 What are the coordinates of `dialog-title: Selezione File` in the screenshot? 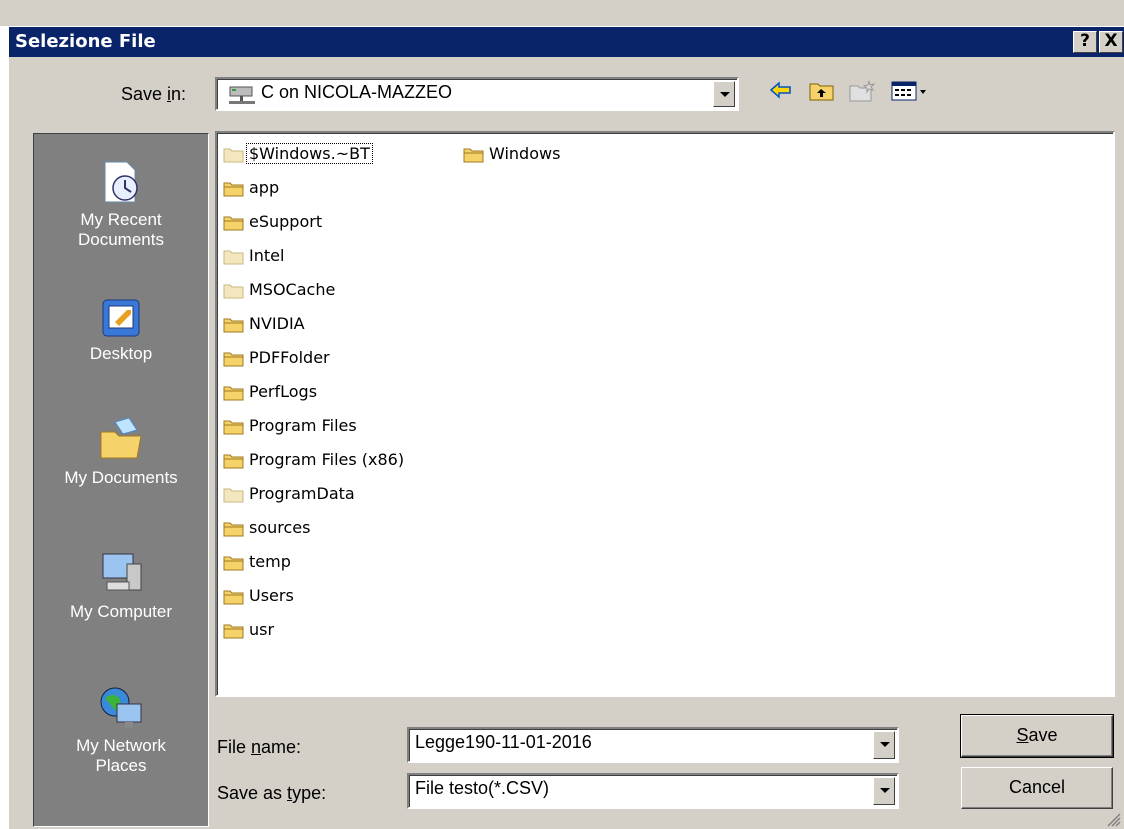 It's located at (85, 41).